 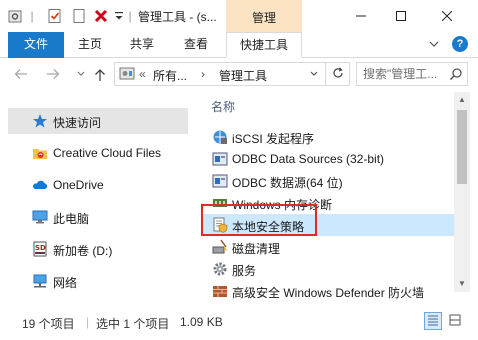 What do you see at coordinates (36, 45) in the screenshot?
I see `tab-file: 文件` at bounding box center [36, 45].